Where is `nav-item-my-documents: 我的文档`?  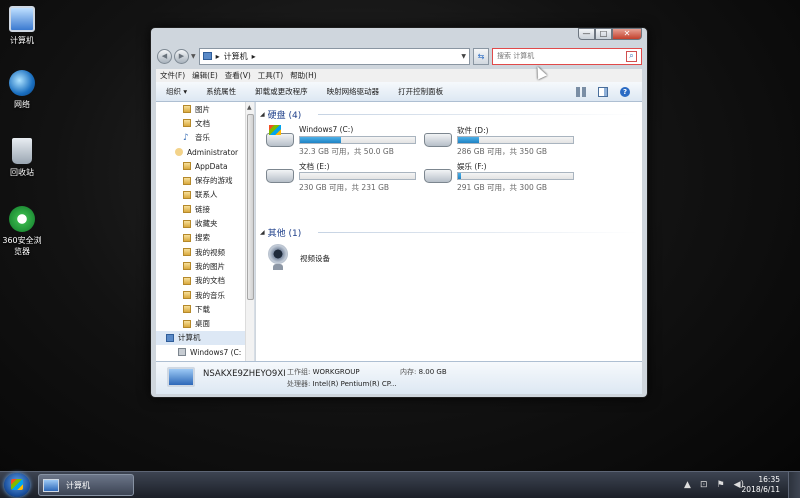 nav-item-my-documents: 我的文档 is located at coordinates (205, 281).